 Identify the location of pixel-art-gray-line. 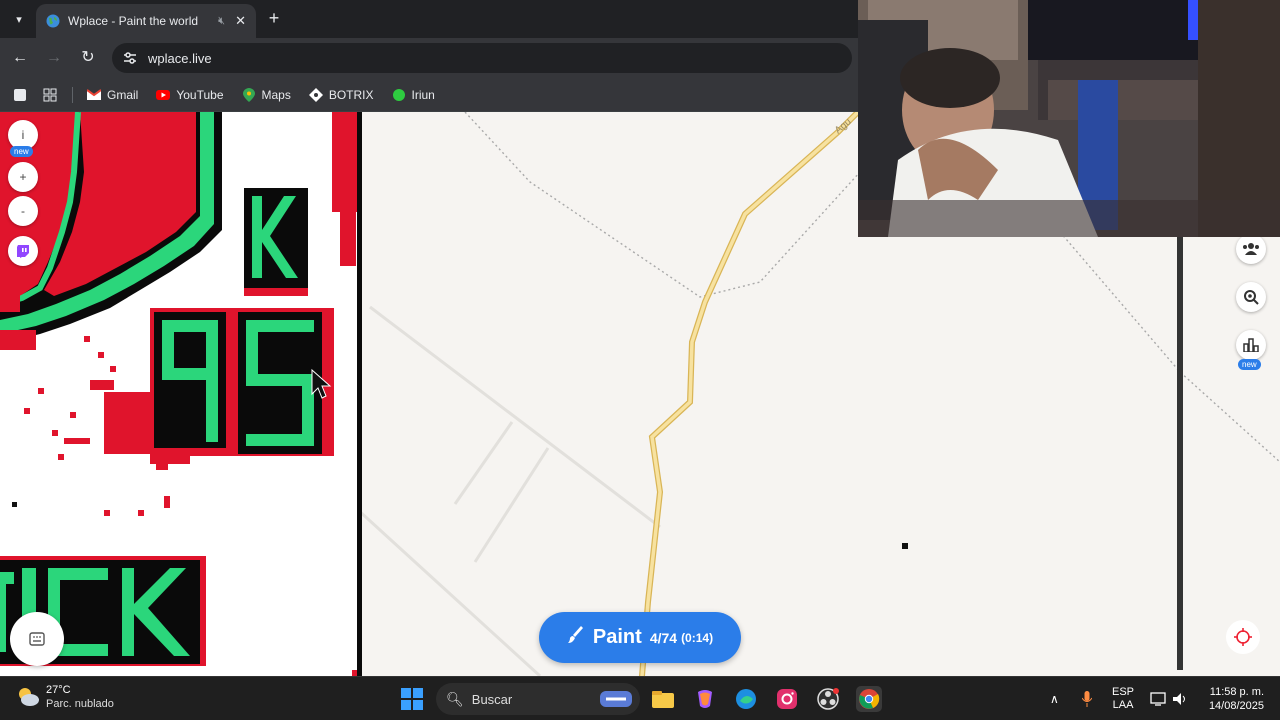
(1180, 453).